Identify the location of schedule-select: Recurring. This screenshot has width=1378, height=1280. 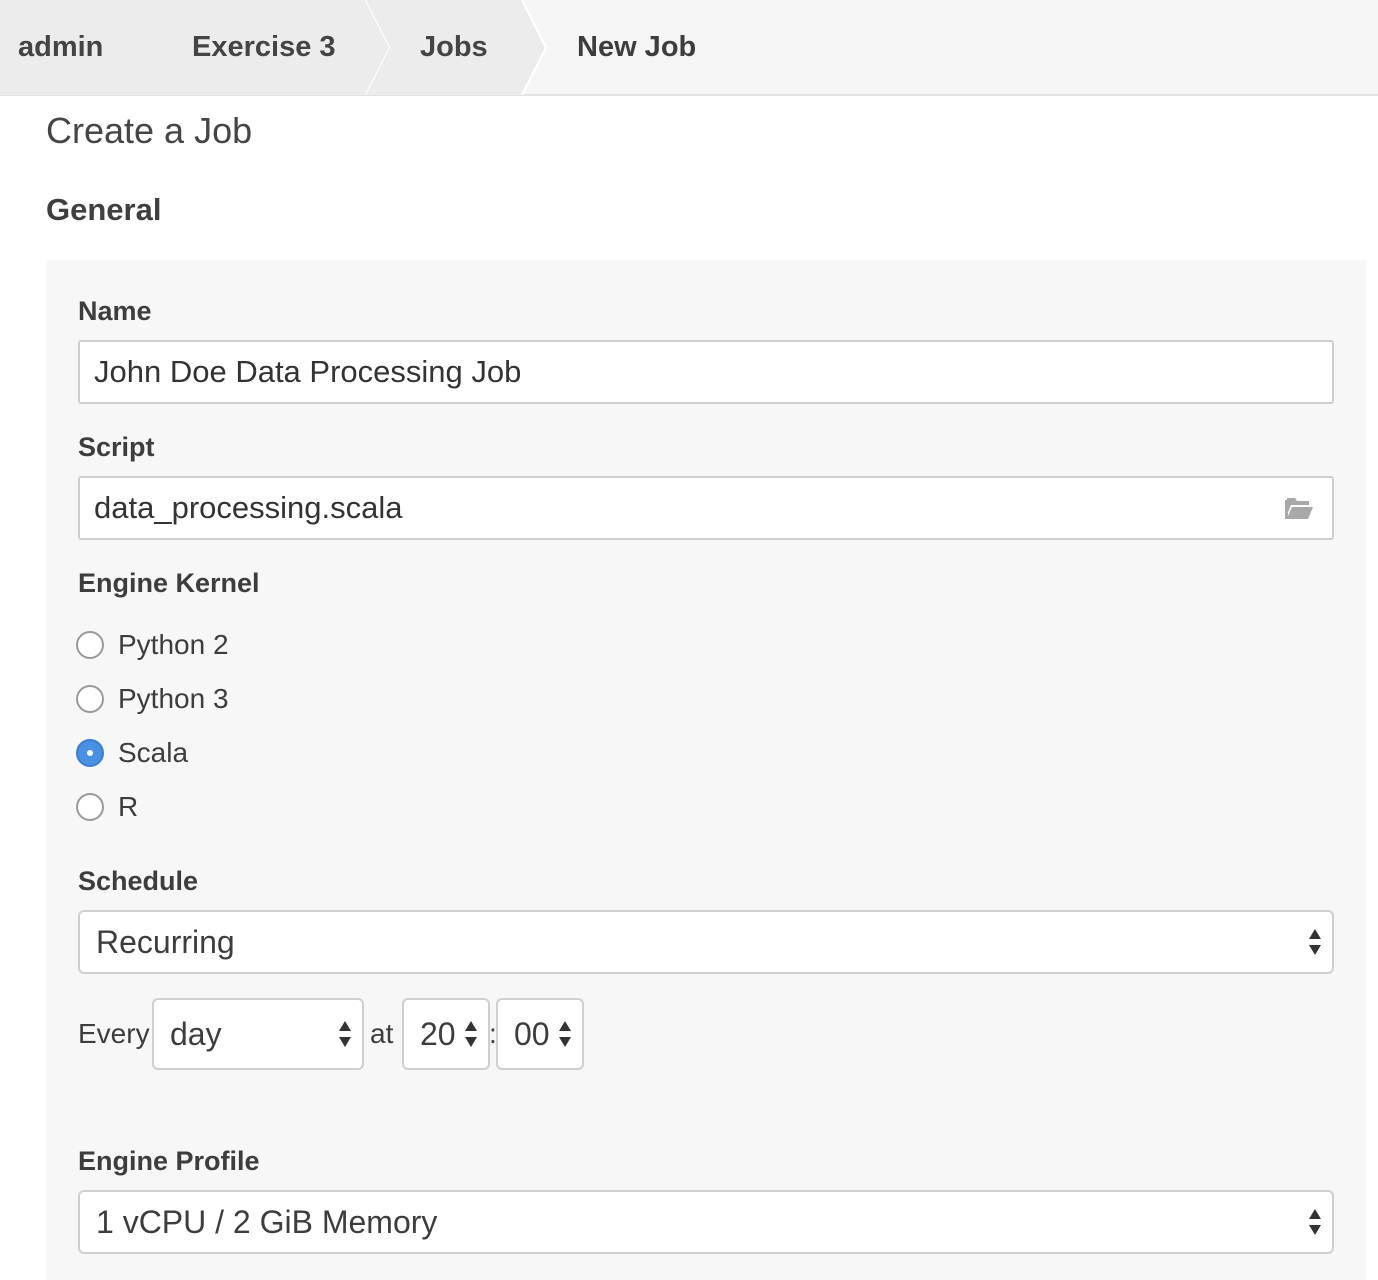
(706, 942).